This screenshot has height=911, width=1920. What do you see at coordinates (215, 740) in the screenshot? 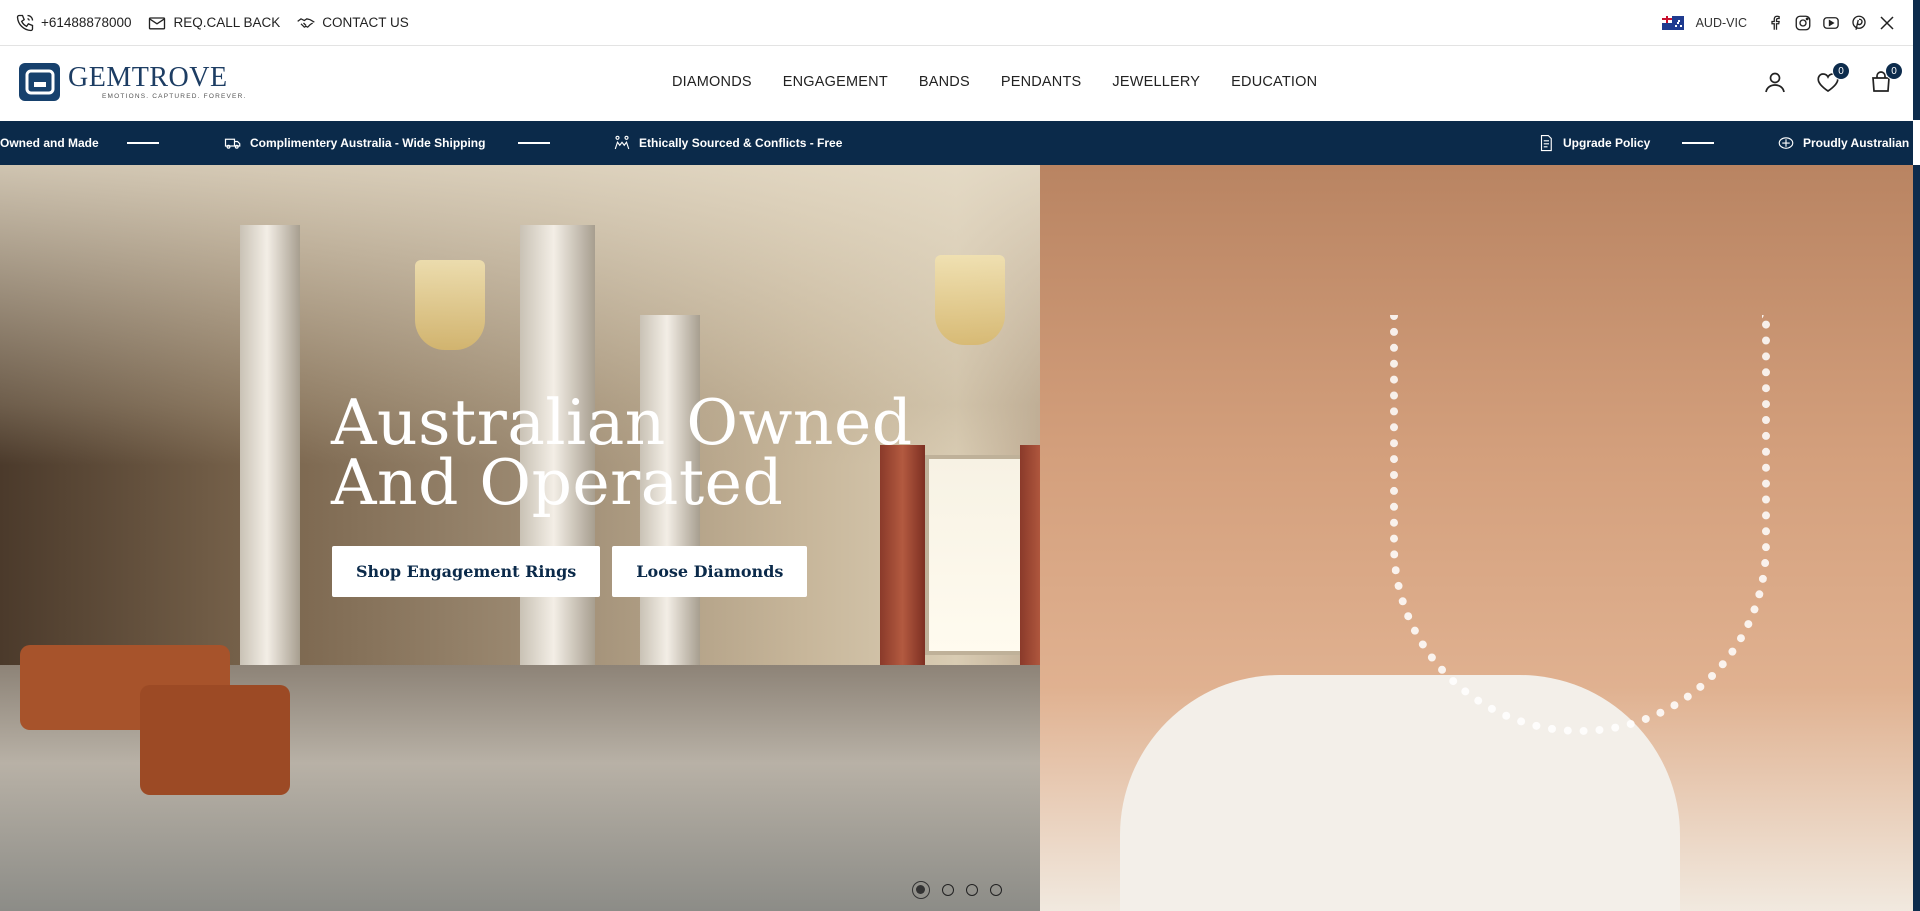
I see `sofa-image` at bounding box center [215, 740].